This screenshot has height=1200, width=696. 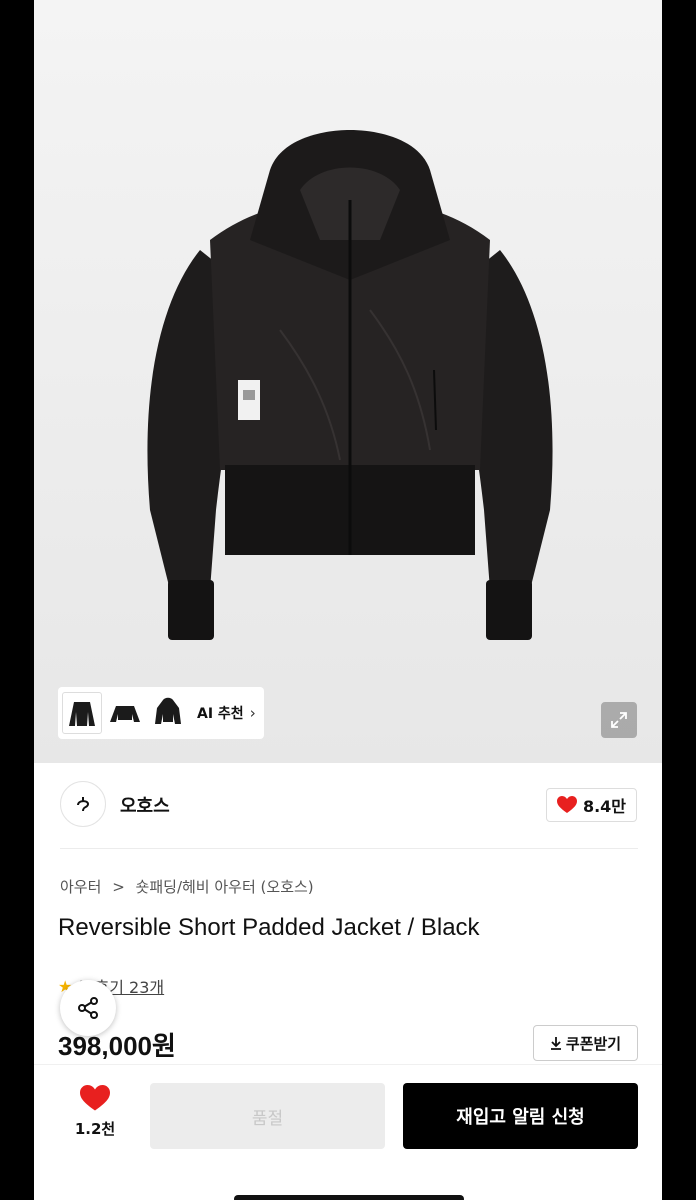 I want to click on brand-like-button: 8.4만, so click(x=591, y=805).